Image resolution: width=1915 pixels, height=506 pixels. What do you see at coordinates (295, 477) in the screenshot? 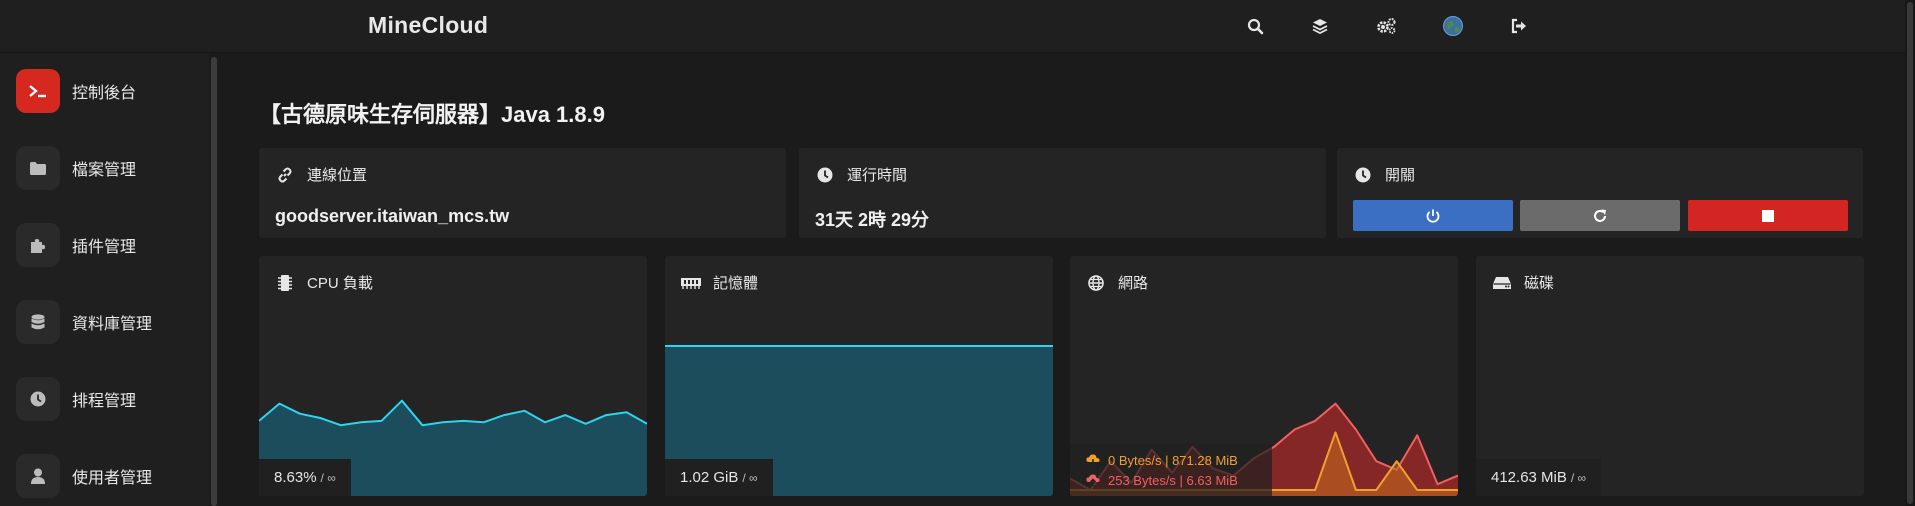
I see `cpu-value: 8.63%` at bounding box center [295, 477].